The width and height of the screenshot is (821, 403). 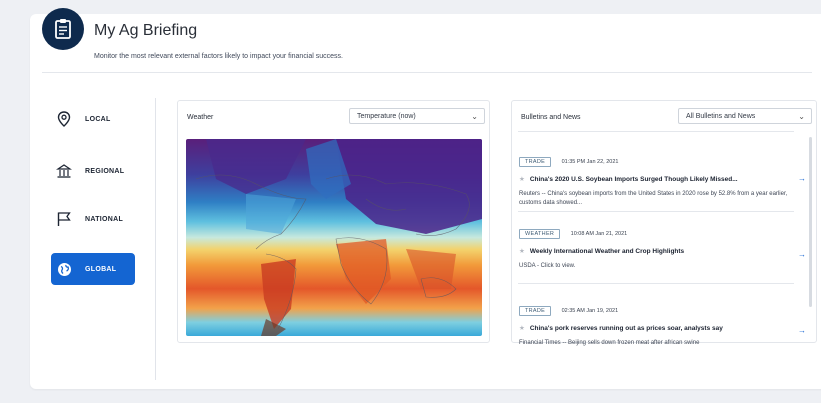 I want to click on nav-item-national: NATIONAL, so click(x=93, y=219).